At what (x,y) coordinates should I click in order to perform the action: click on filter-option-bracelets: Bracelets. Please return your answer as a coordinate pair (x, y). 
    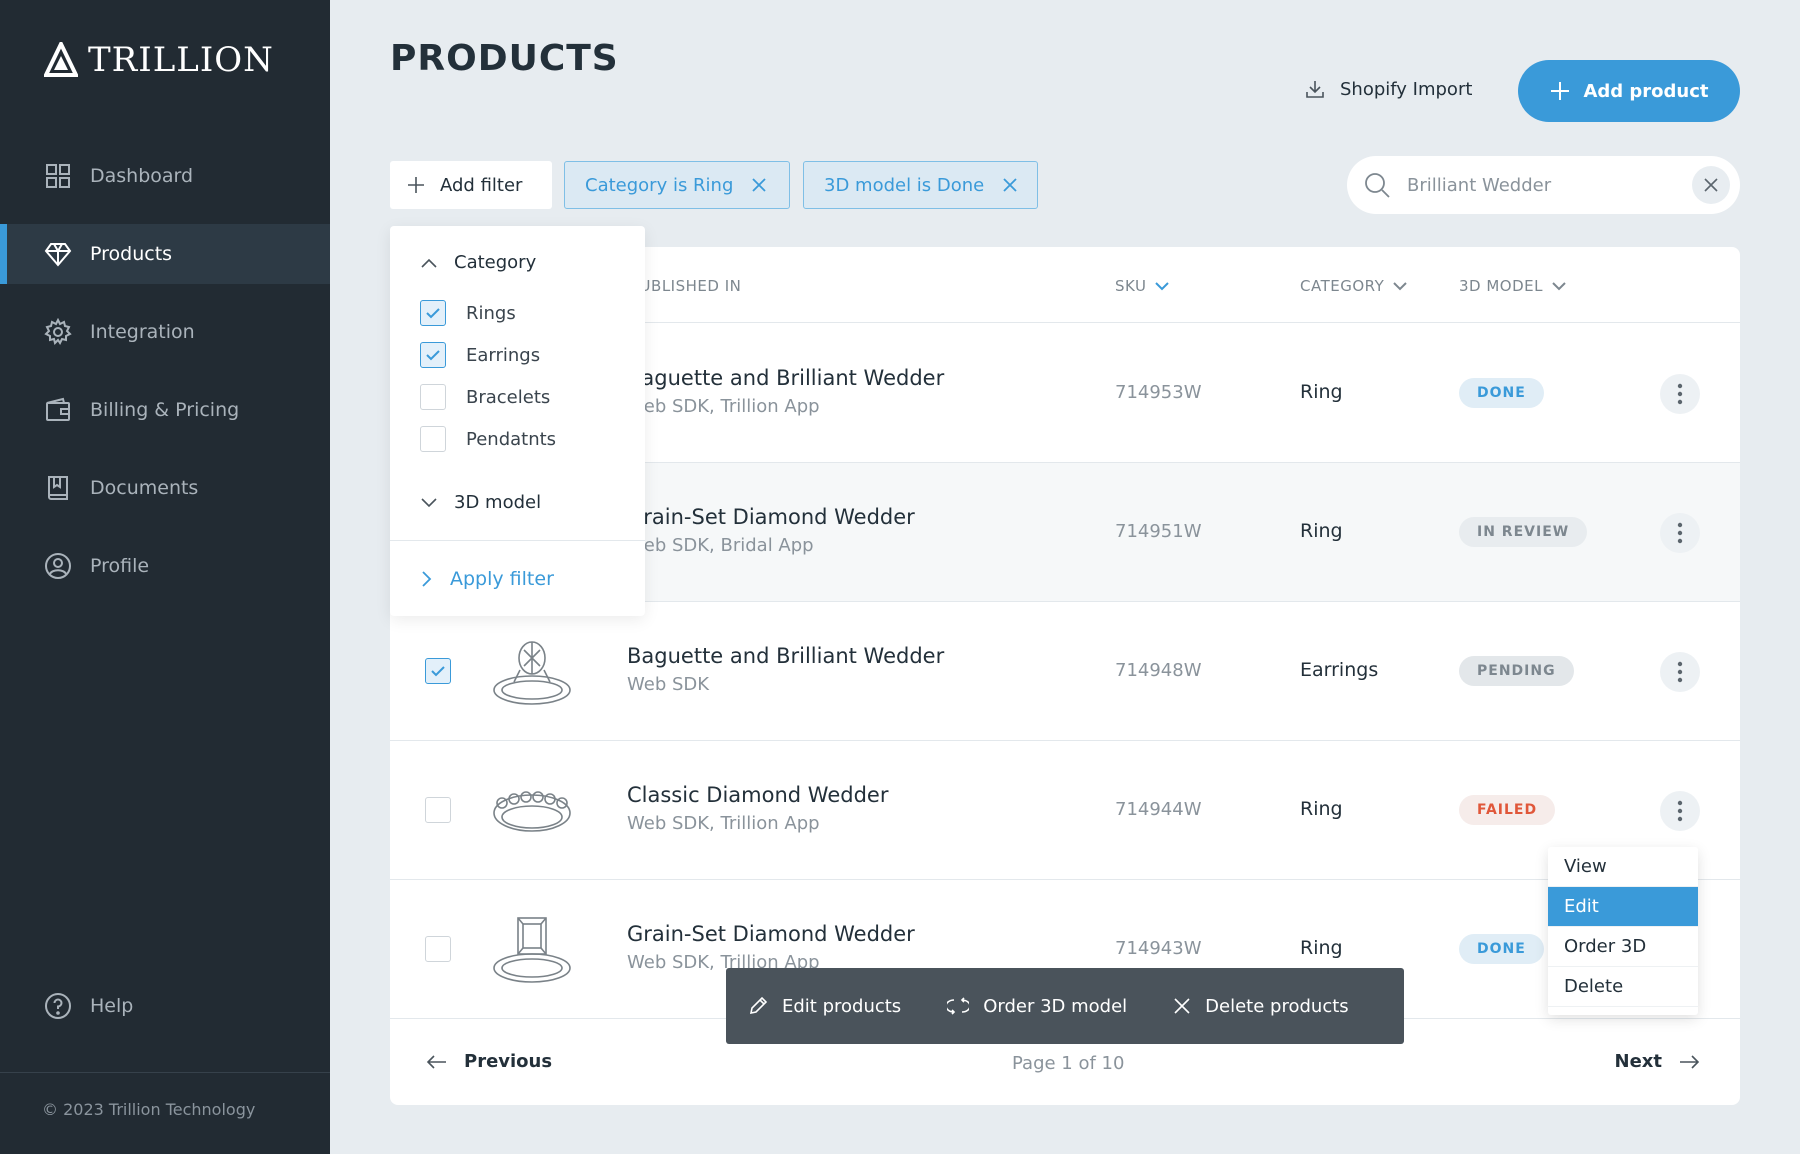
    Looking at the image, I should click on (485, 397).